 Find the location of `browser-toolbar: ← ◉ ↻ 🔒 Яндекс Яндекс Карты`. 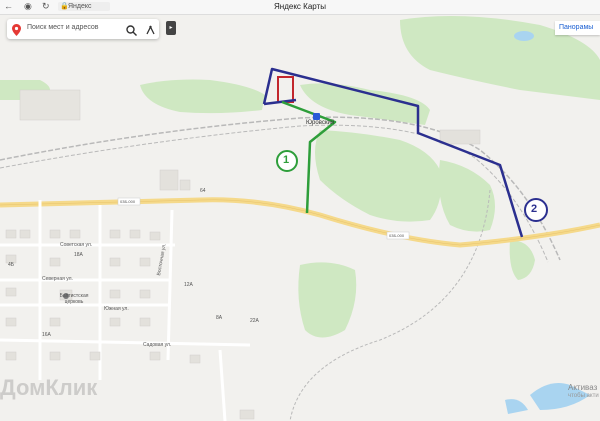

browser-toolbar: ← ◉ ↻ 🔒 Яндекс Яндекс Карты is located at coordinates (300, 7).